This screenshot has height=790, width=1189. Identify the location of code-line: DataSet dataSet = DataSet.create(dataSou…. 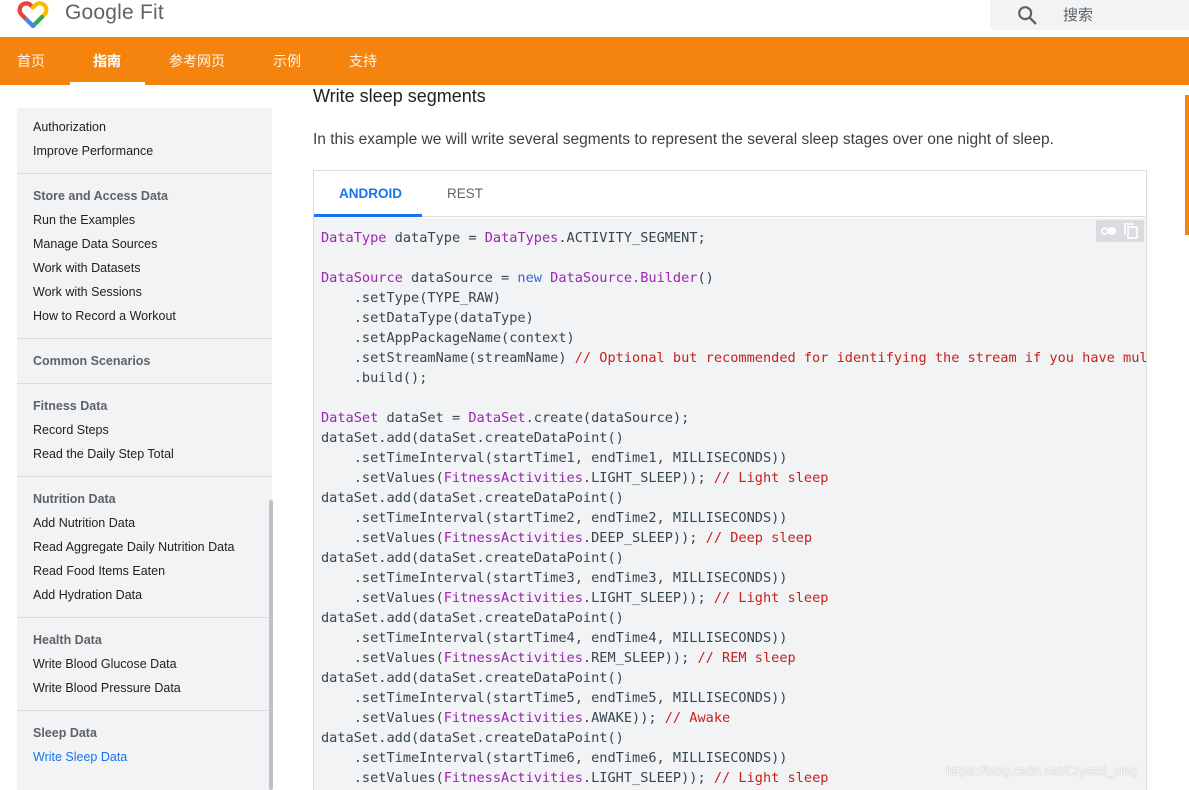
(505, 418).